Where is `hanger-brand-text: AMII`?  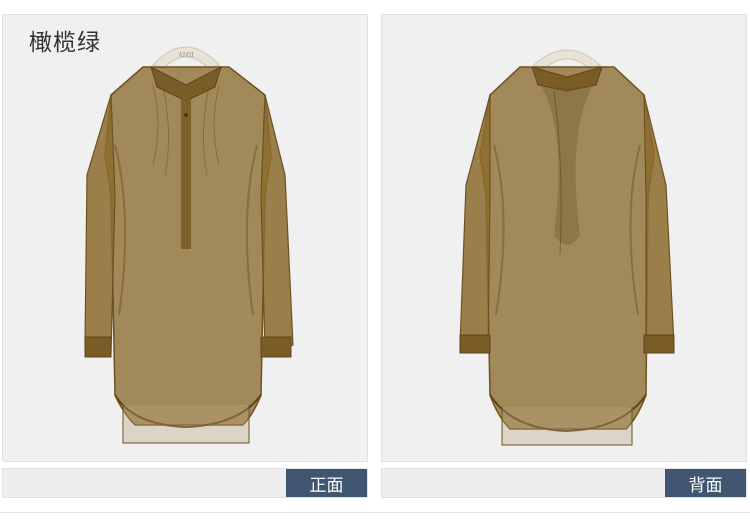
hanger-brand-text: AMII is located at coordinates (185, 55).